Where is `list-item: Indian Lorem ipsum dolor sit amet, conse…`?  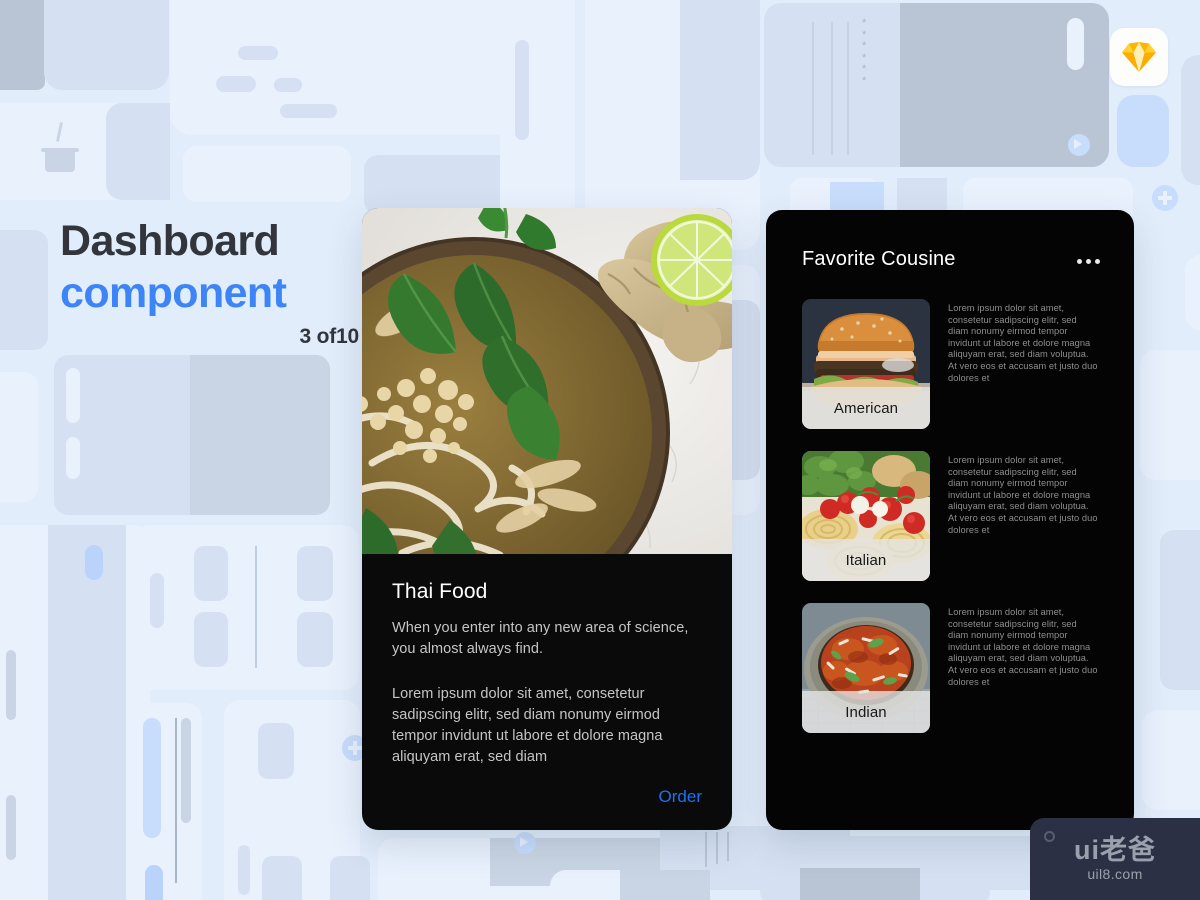 list-item: Indian Lorem ipsum dolor sit amet, conse… is located at coordinates (950, 679).